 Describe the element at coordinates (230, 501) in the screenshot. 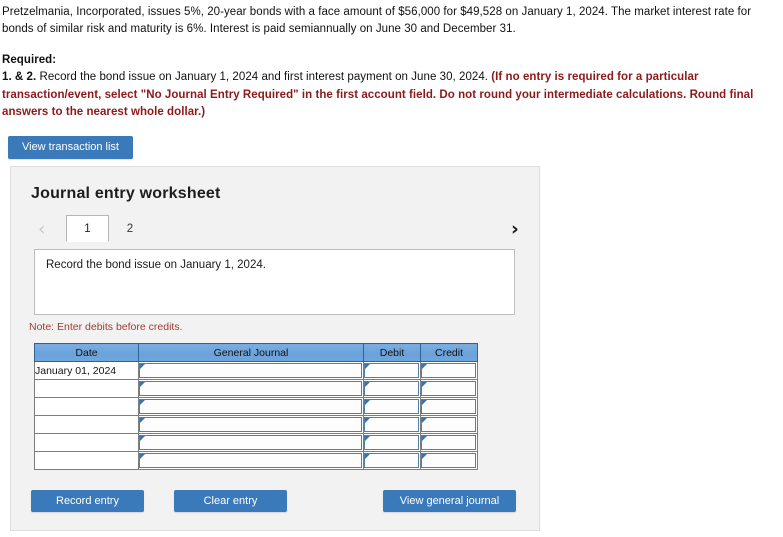

I see `clear-entry-button: Clear entry` at that location.